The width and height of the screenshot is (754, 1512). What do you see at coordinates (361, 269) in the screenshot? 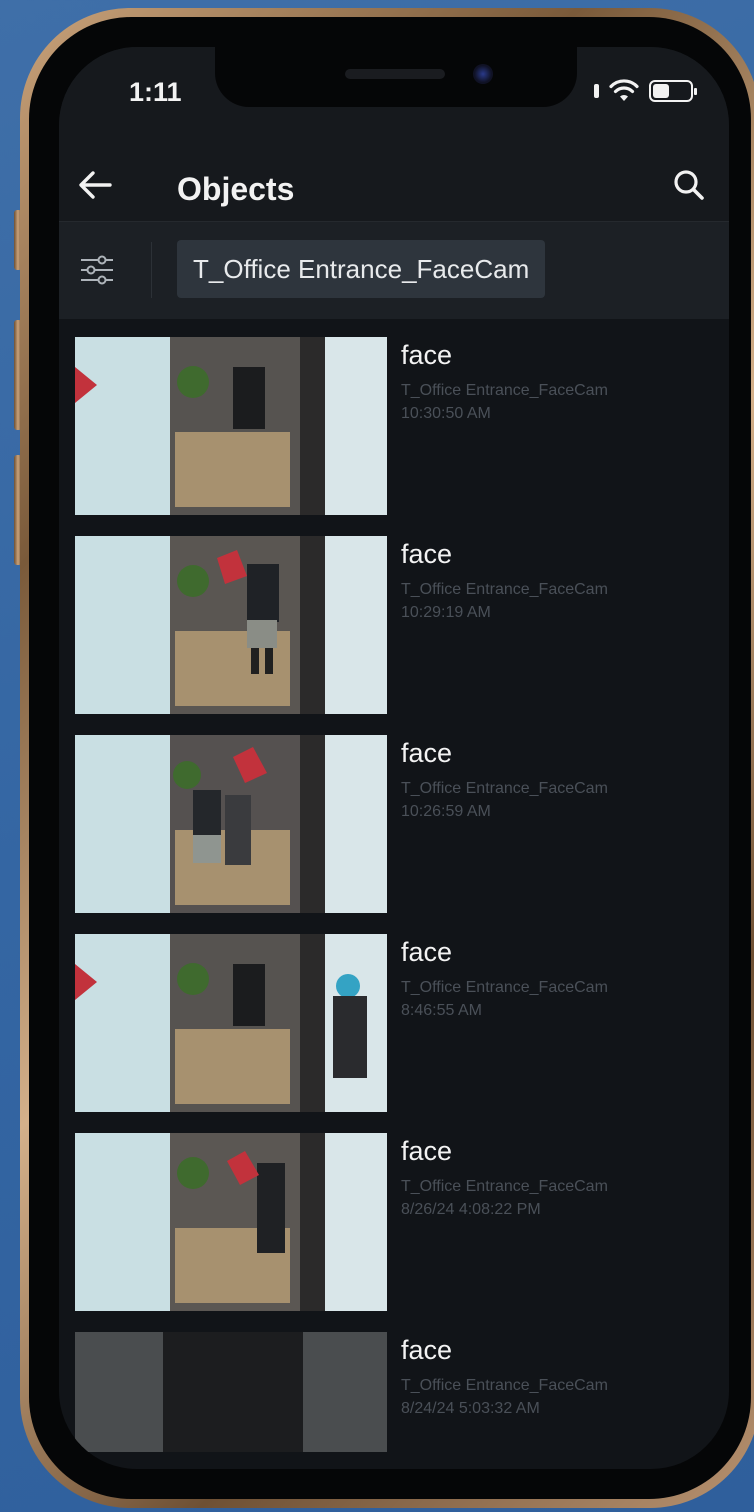
I see `camera-filter-chip: T_Office Entrance_FaceCam` at bounding box center [361, 269].